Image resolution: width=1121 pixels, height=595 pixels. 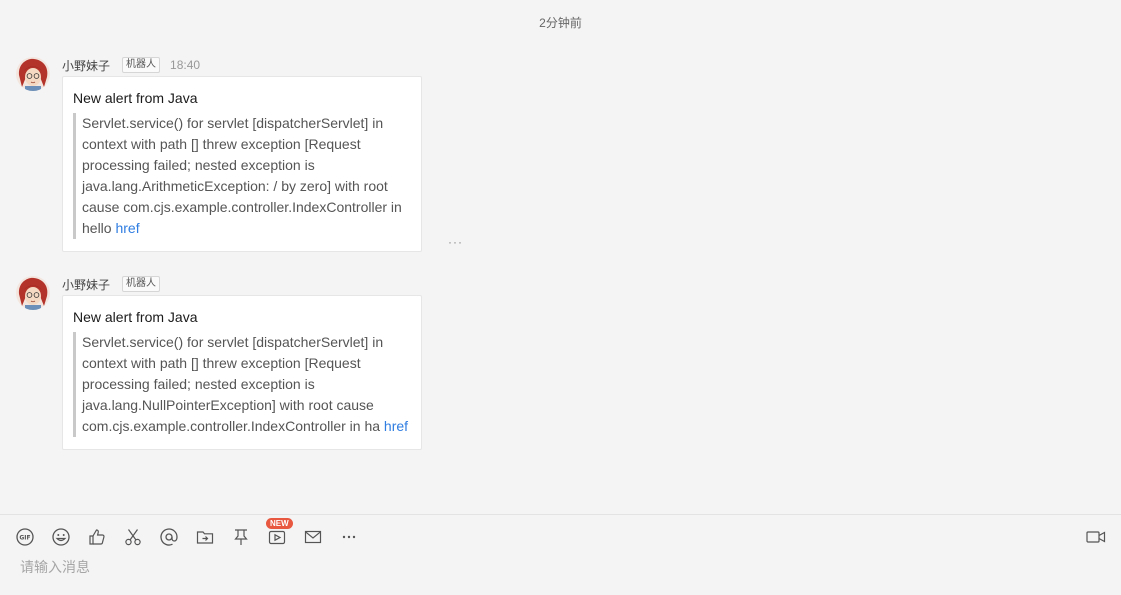 I want to click on pin-icon, so click(x=241, y=537).